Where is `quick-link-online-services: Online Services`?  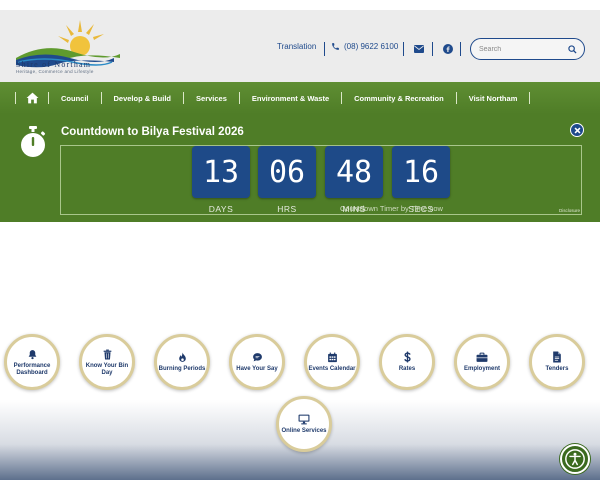
quick-link-online-services: Online Services is located at coordinates (304, 424).